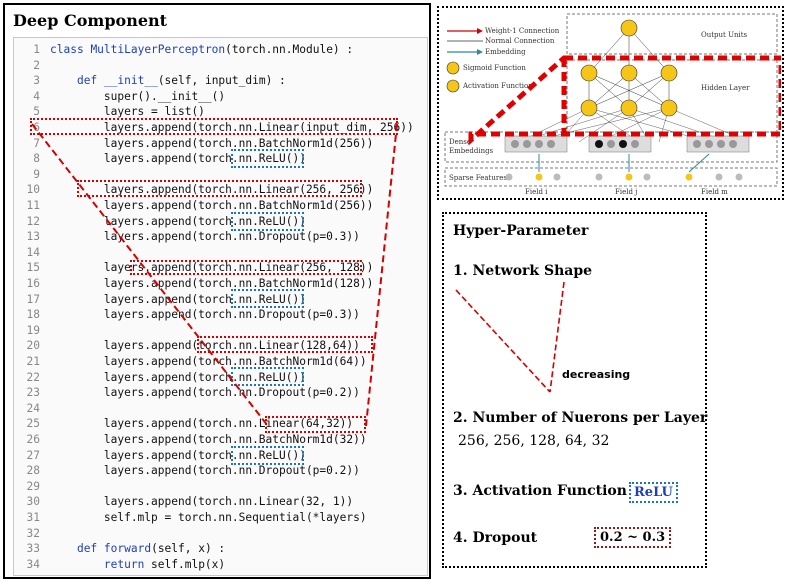  I want to click on field-label-i: Field i, so click(536, 192).